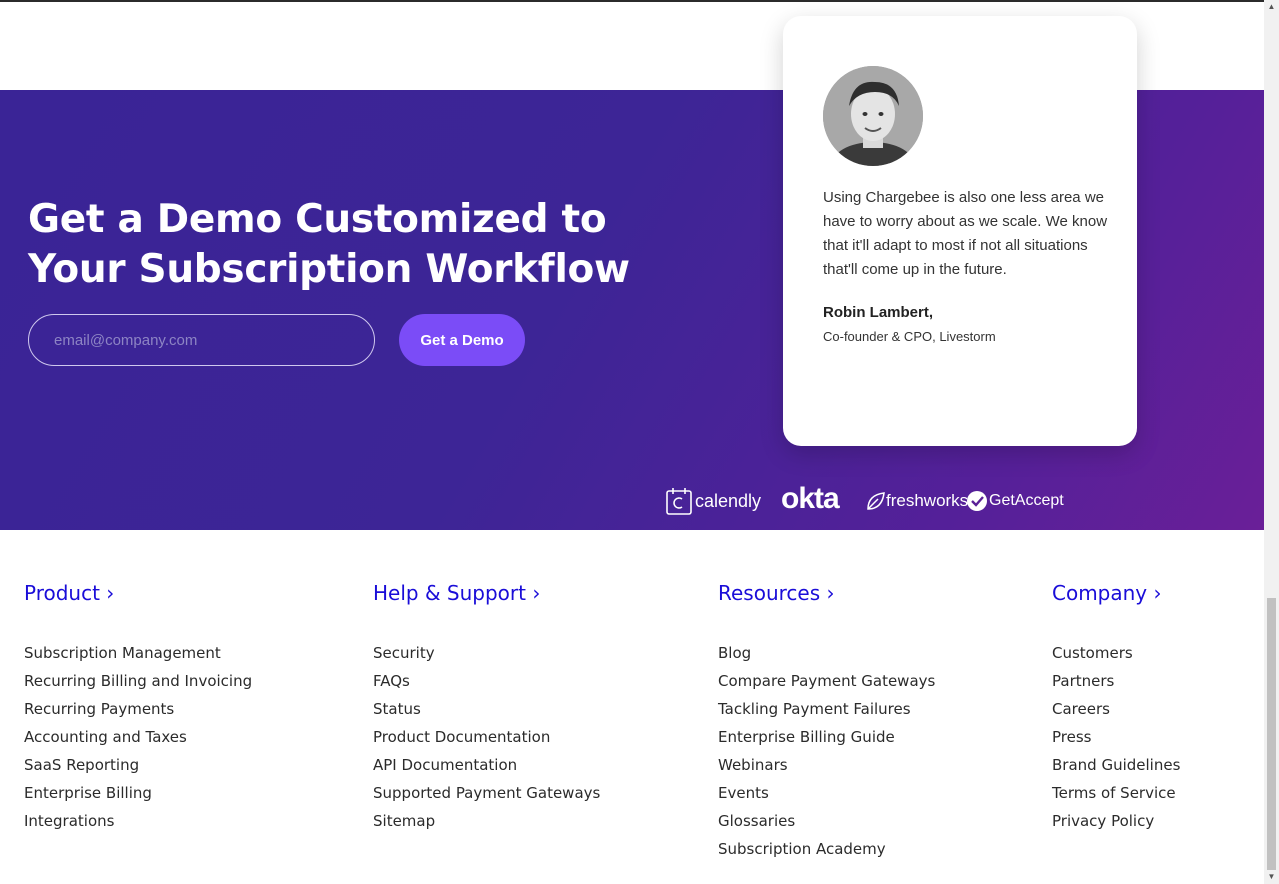  I want to click on footer-link-item: Sitemap, so click(486, 821).